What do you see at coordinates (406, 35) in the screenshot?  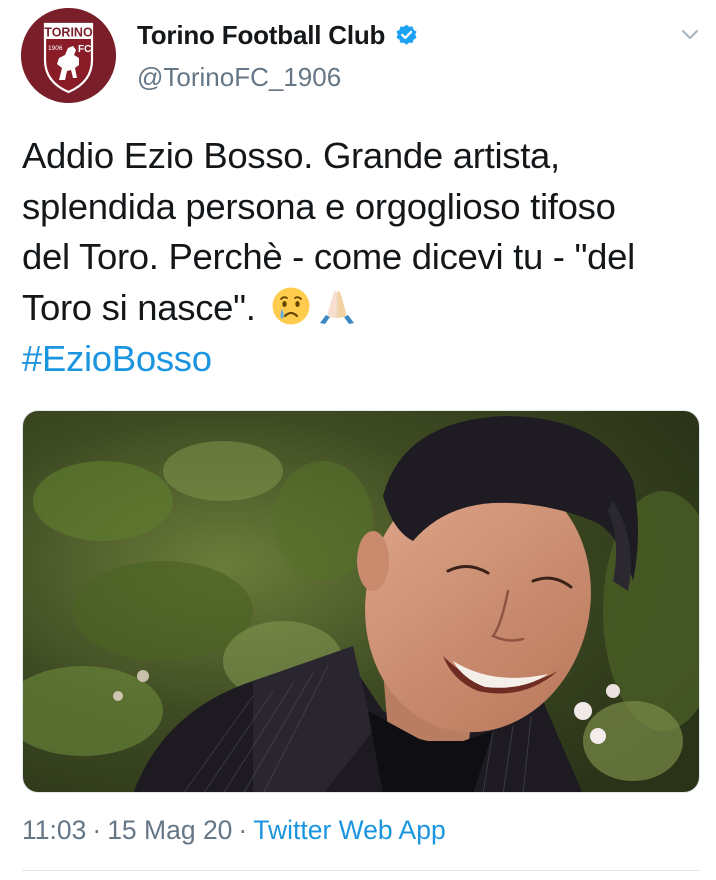 I see `verified-badge-icon` at bounding box center [406, 35].